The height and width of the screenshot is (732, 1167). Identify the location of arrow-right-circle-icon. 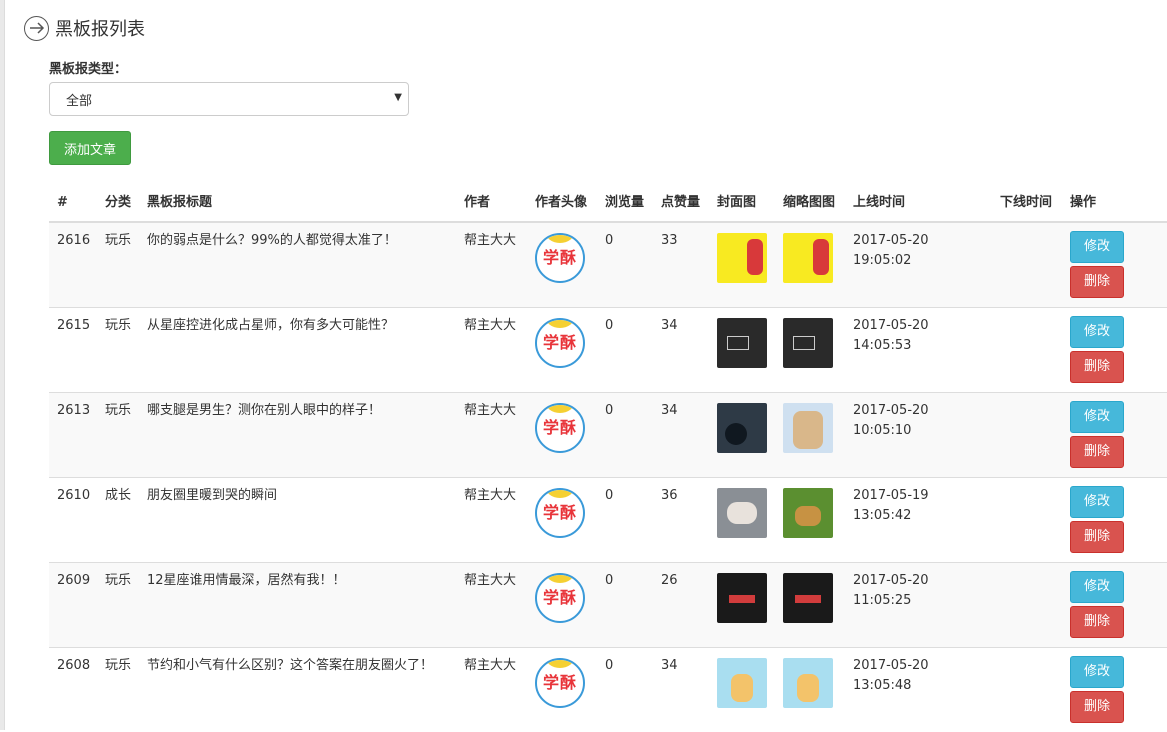
(36, 28).